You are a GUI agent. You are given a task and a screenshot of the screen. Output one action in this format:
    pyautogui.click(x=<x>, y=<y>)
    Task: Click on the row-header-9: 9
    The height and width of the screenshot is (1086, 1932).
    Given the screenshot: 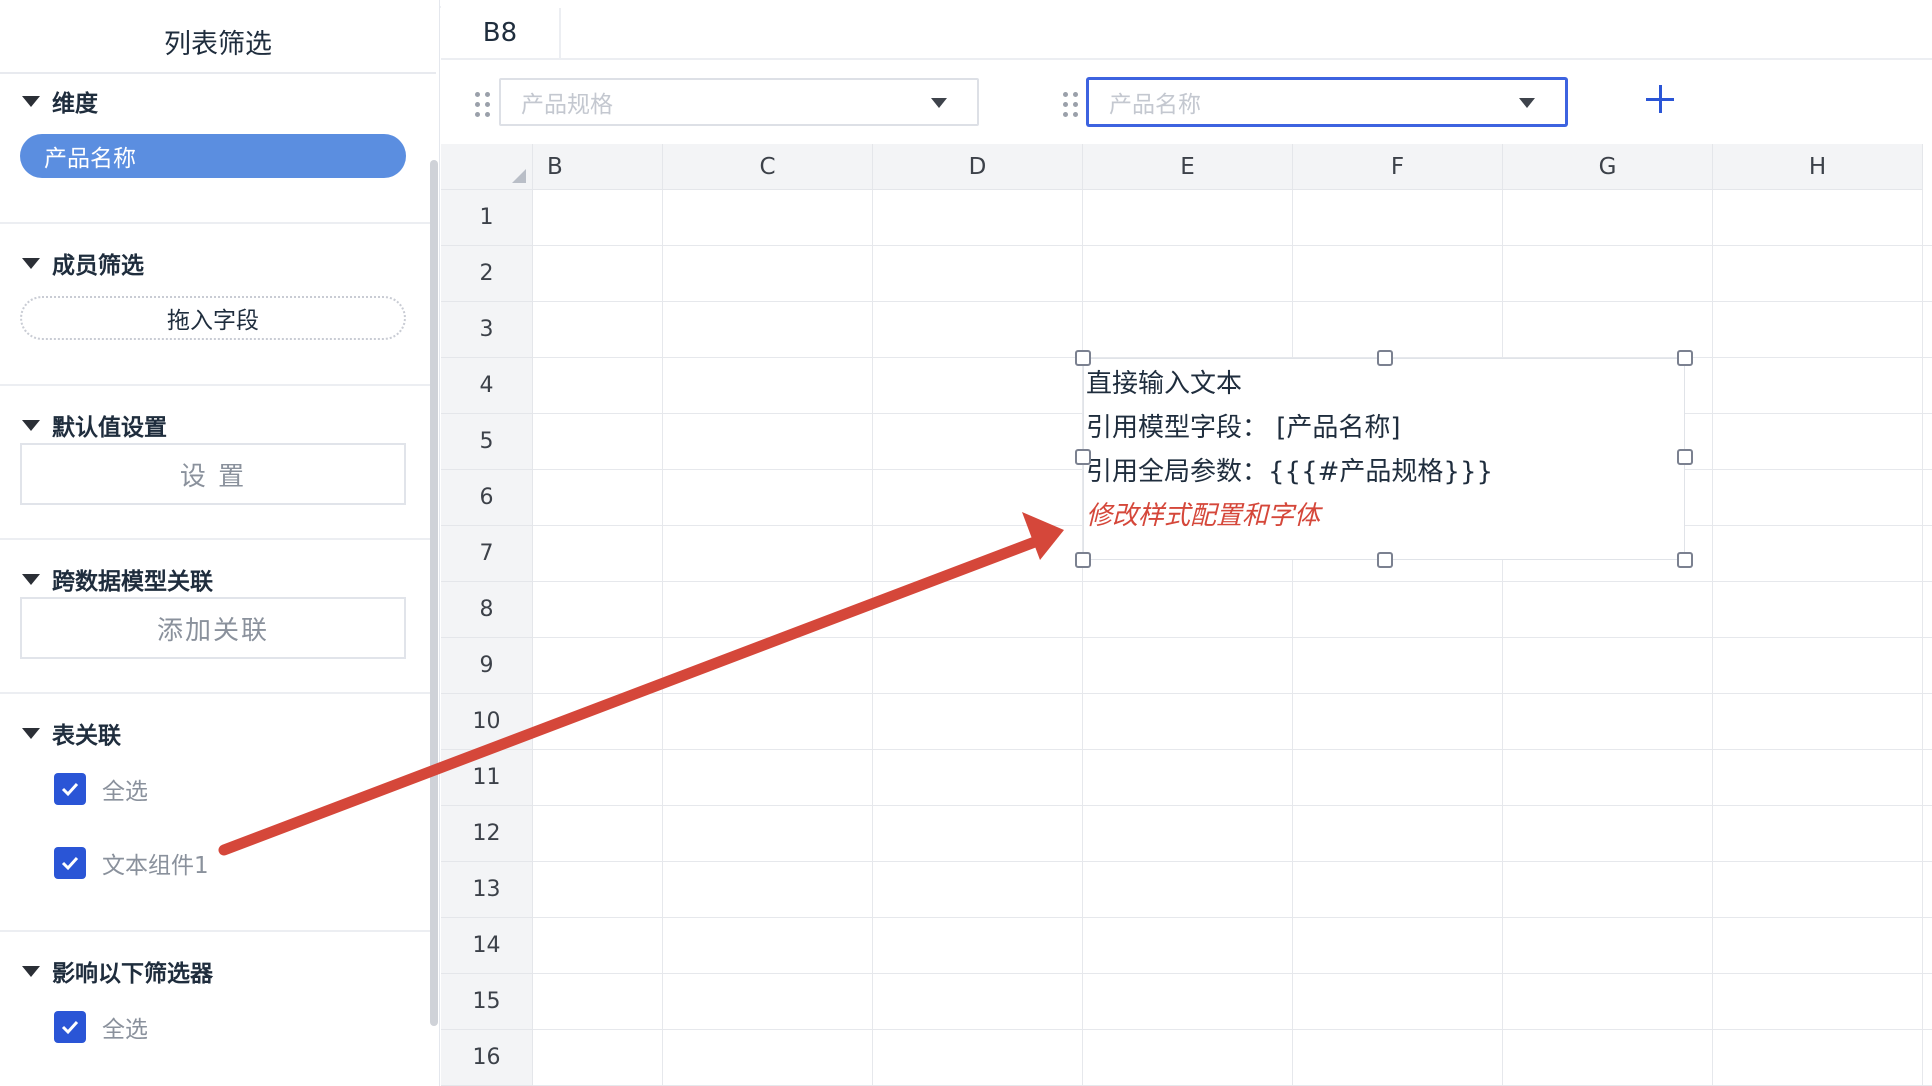 What is the action you would take?
    pyautogui.click(x=487, y=666)
    